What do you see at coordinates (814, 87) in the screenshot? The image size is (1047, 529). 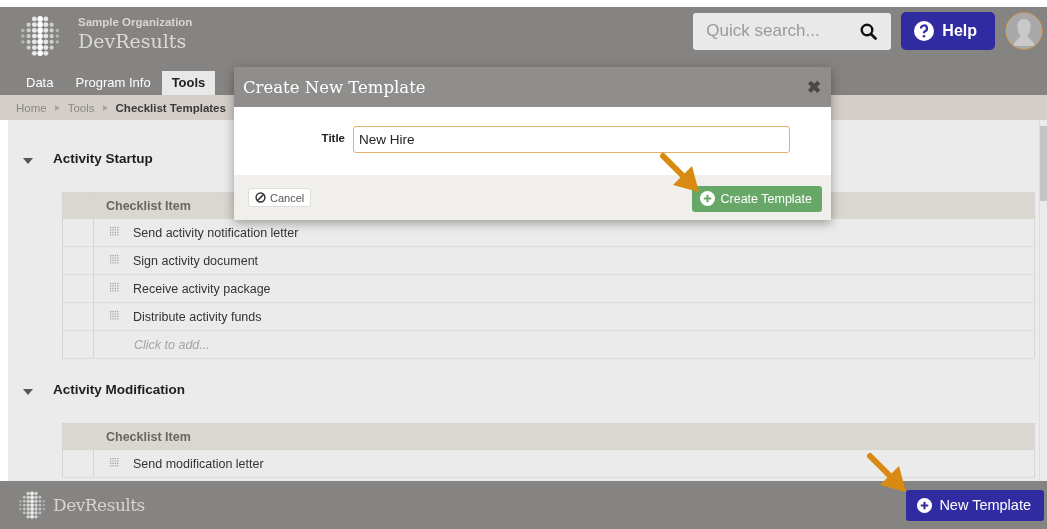 I see `close-button: ✖` at bounding box center [814, 87].